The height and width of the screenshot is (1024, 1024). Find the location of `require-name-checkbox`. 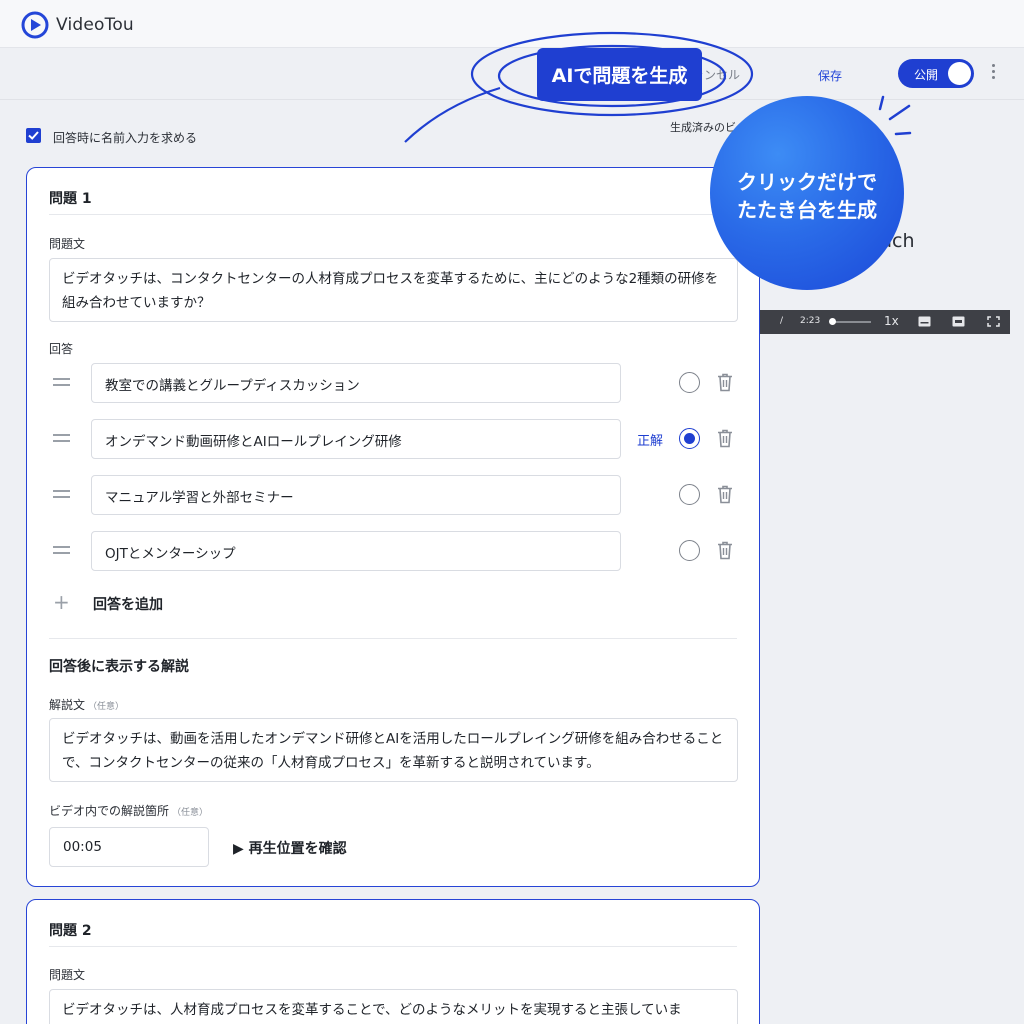

require-name-checkbox is located at coordinates (33, 135).